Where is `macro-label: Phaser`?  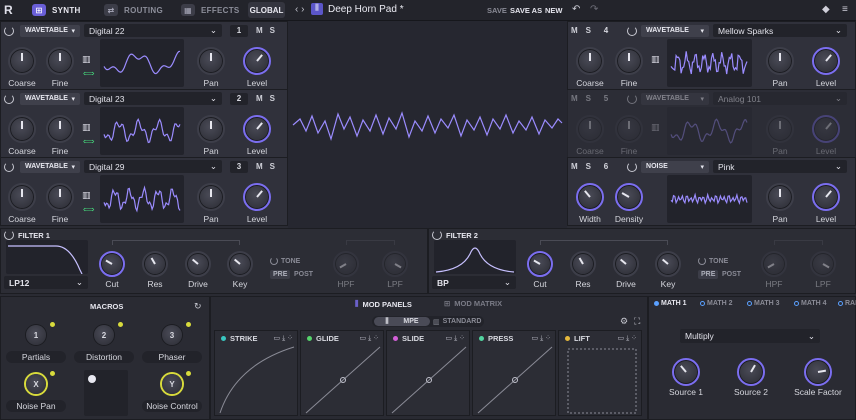
macro-label: Phaser is located at coordinates (172, 357).